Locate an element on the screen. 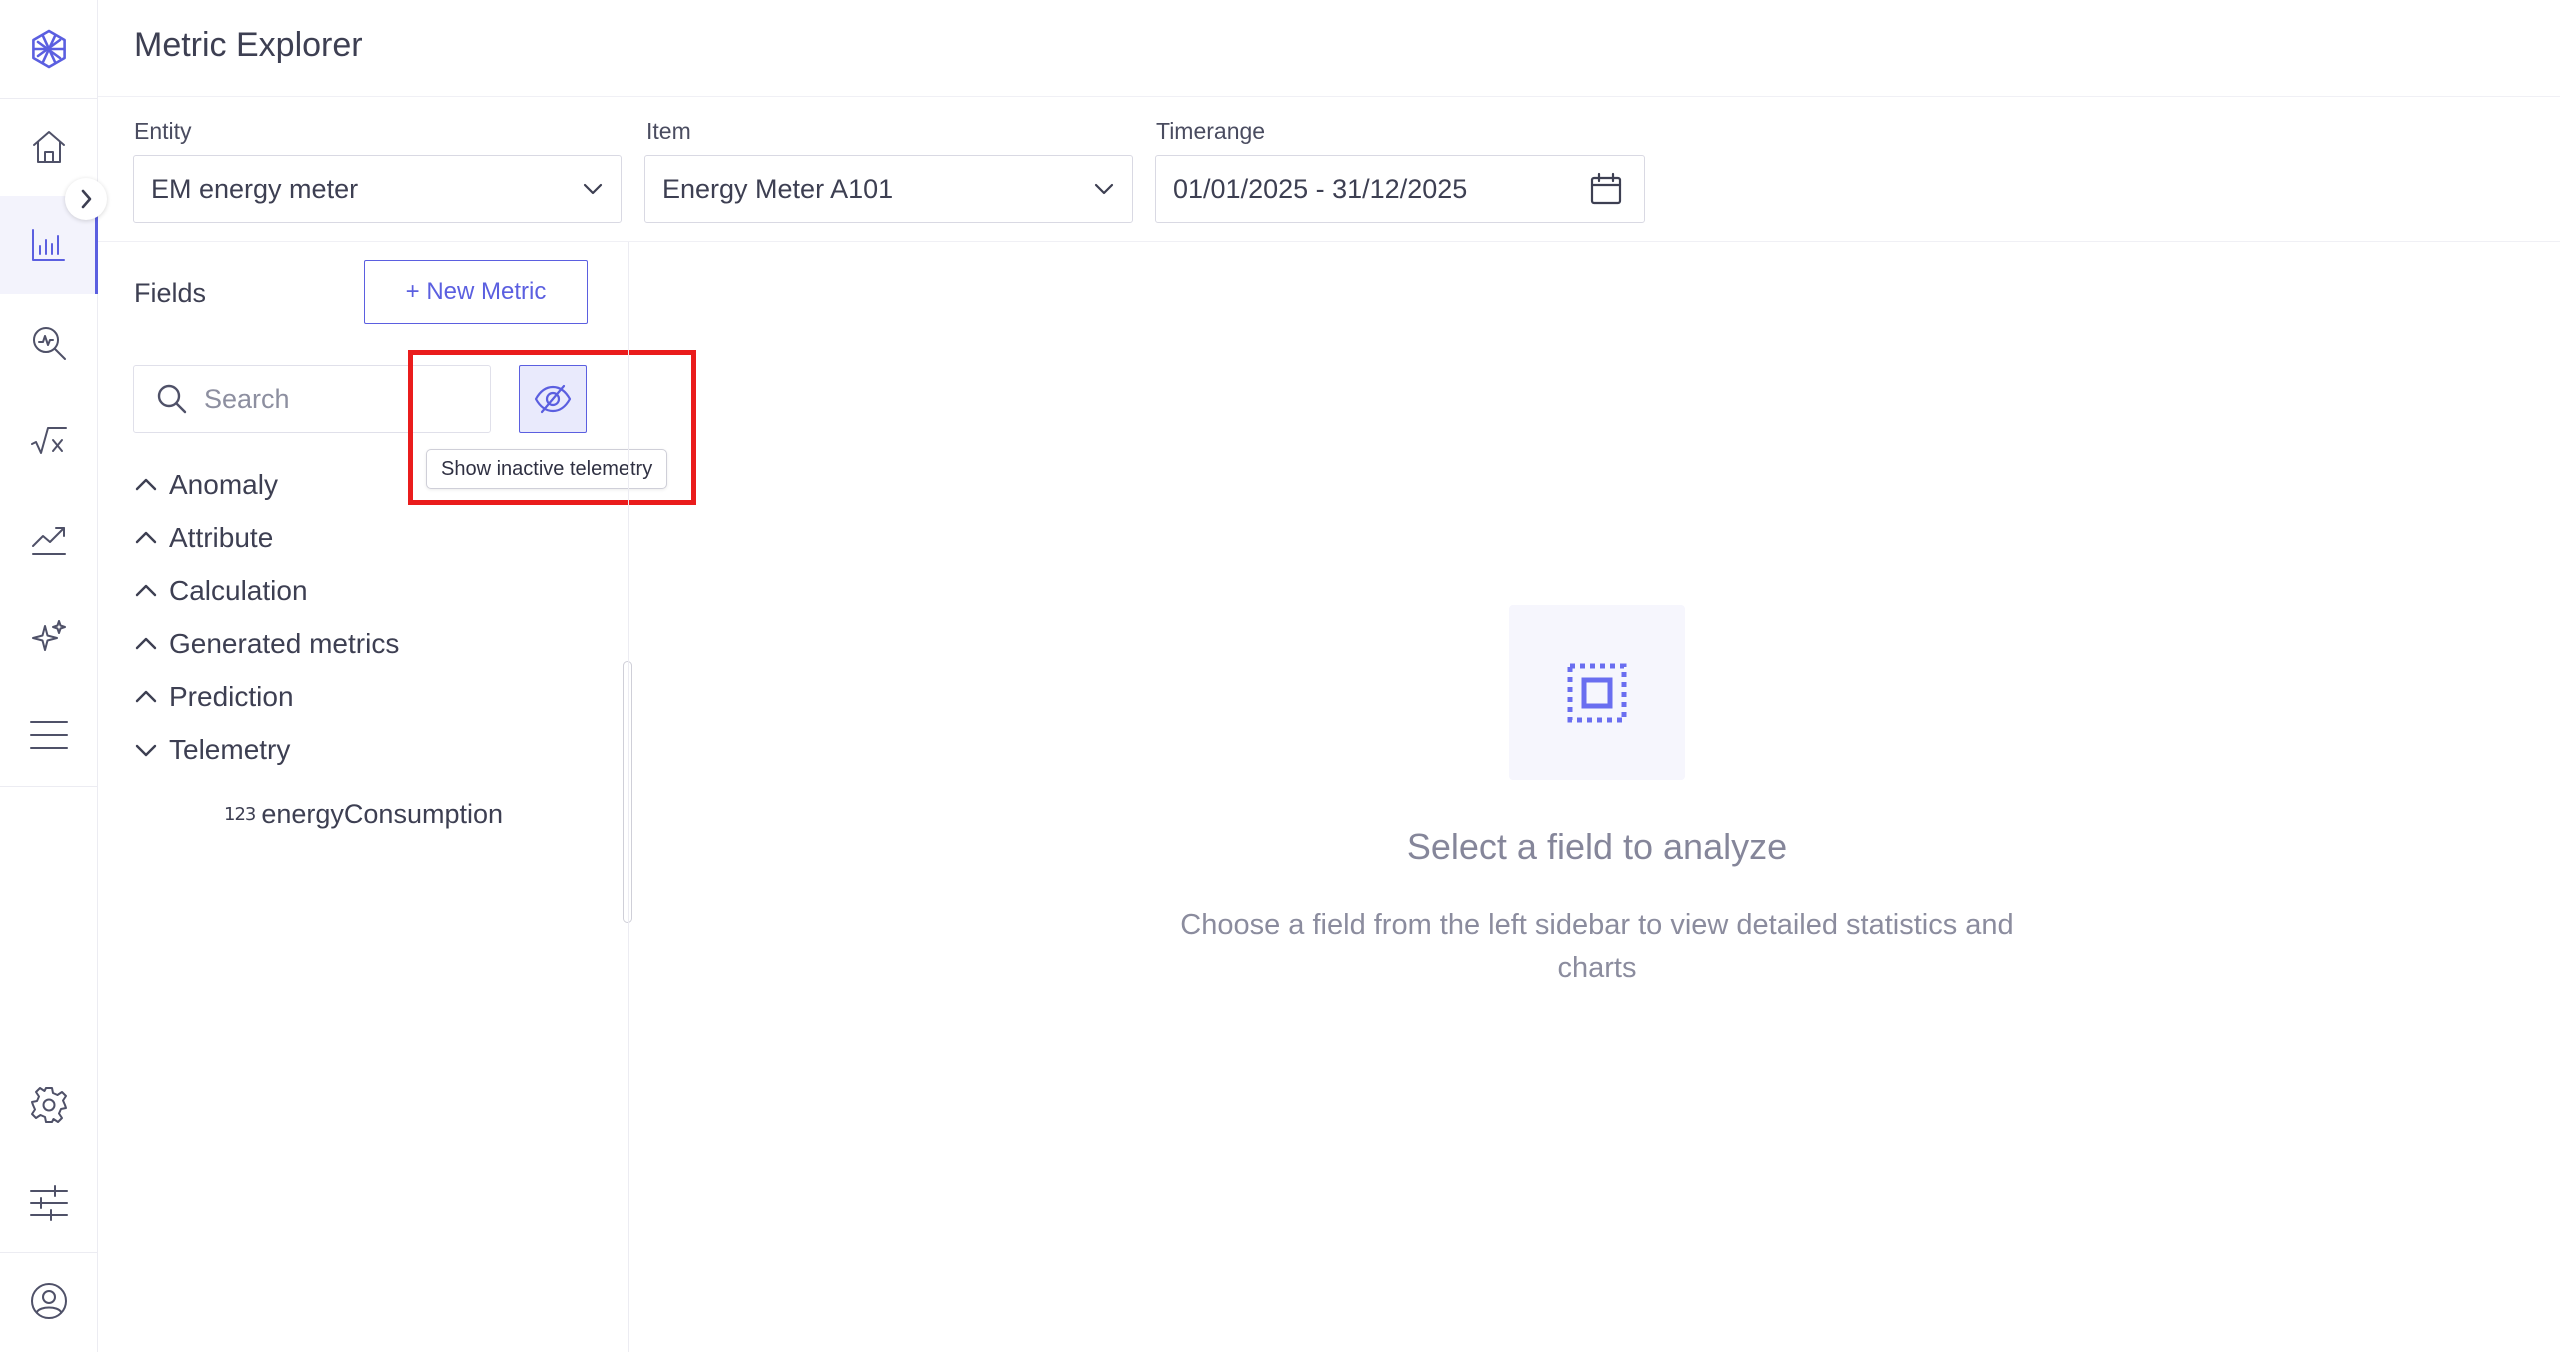 The height and width of the screenshot is (1352, 2560). search-analytics-icon is located at coordinates (49, 343).